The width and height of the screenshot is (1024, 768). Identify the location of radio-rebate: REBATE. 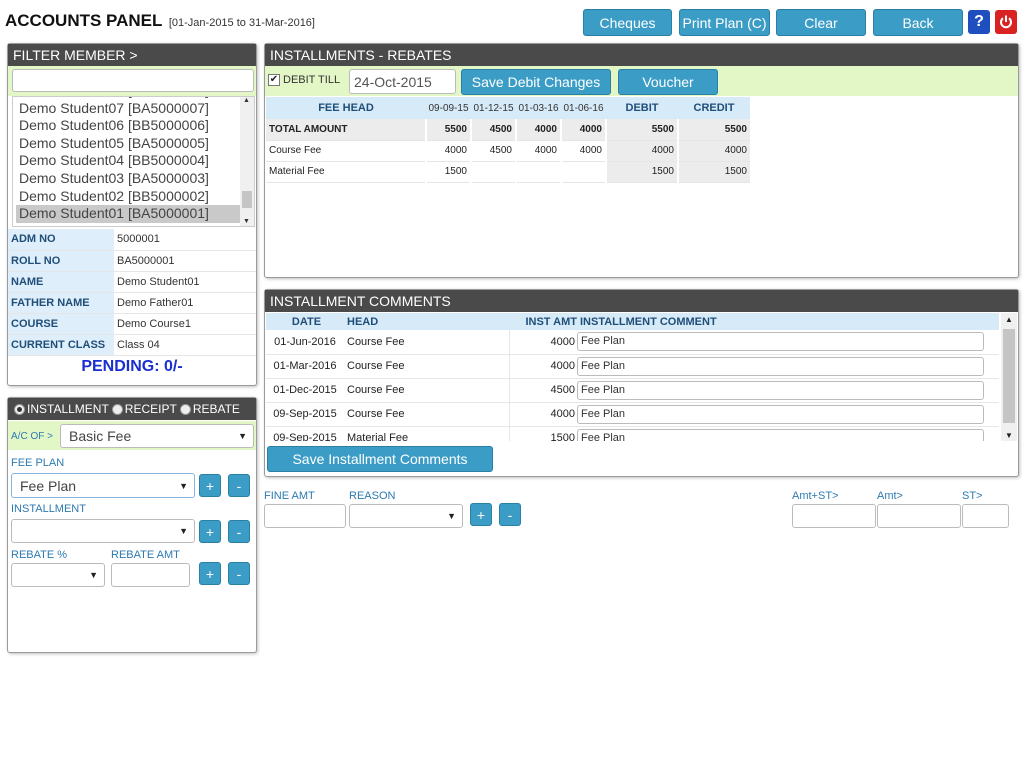
(209, 409).